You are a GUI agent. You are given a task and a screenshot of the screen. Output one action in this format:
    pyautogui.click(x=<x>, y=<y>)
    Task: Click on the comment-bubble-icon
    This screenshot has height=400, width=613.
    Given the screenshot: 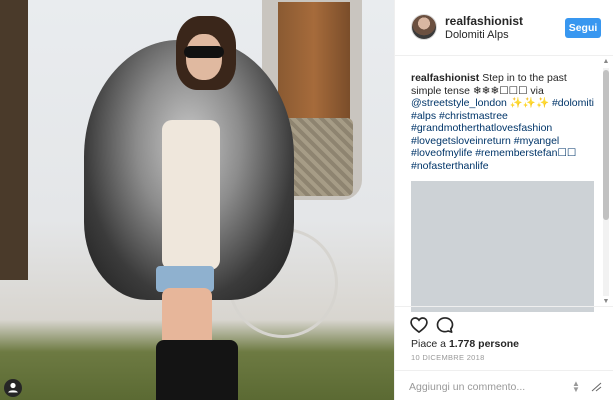 What is the action you would take?
    pyautogui.click(x=445, y=325)
    